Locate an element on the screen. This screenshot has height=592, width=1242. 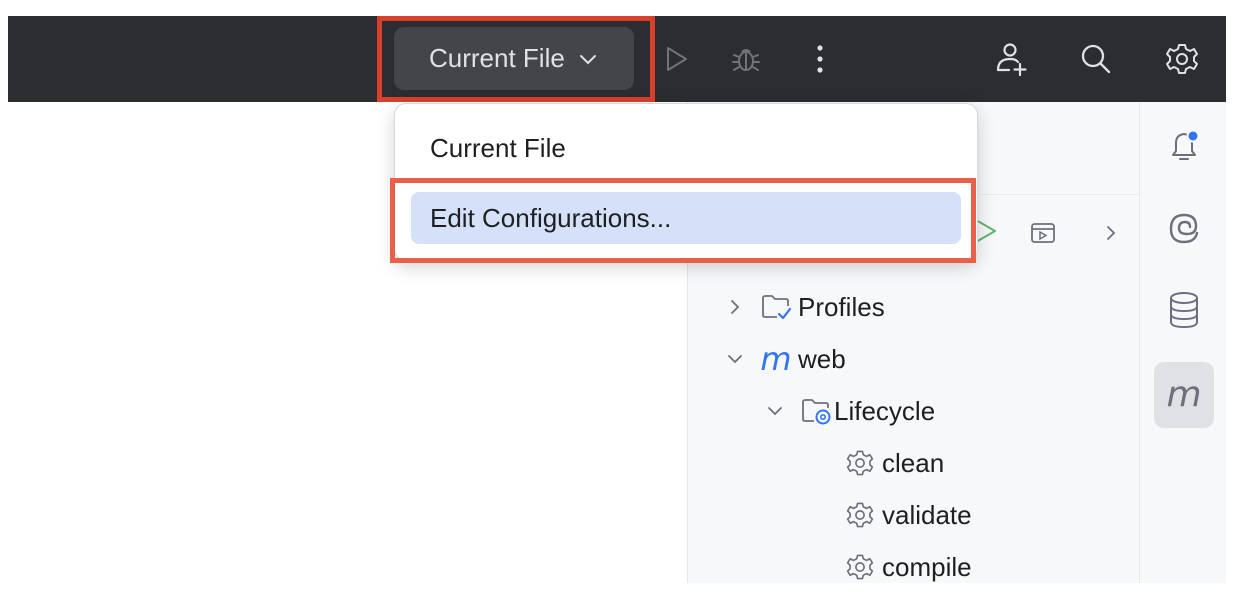
tree-item-profiles: Profiles is located at coordinates (804, 307).